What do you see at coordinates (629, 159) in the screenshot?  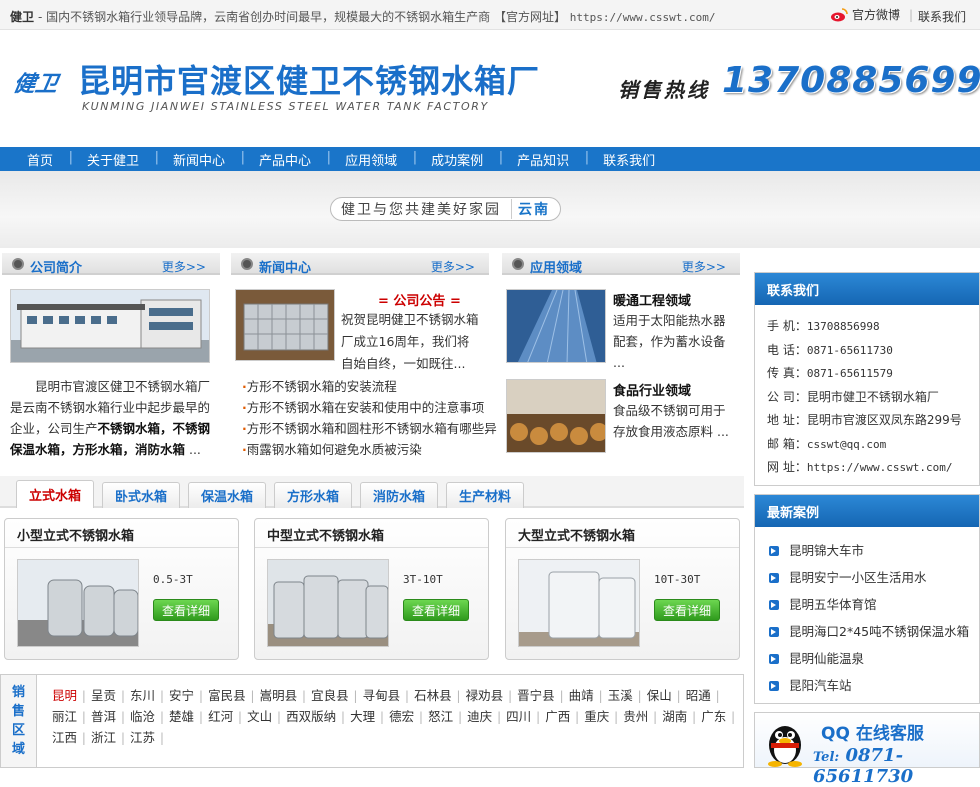 I see `nav-contact: 联系我们` at bounding box center [629, 159].